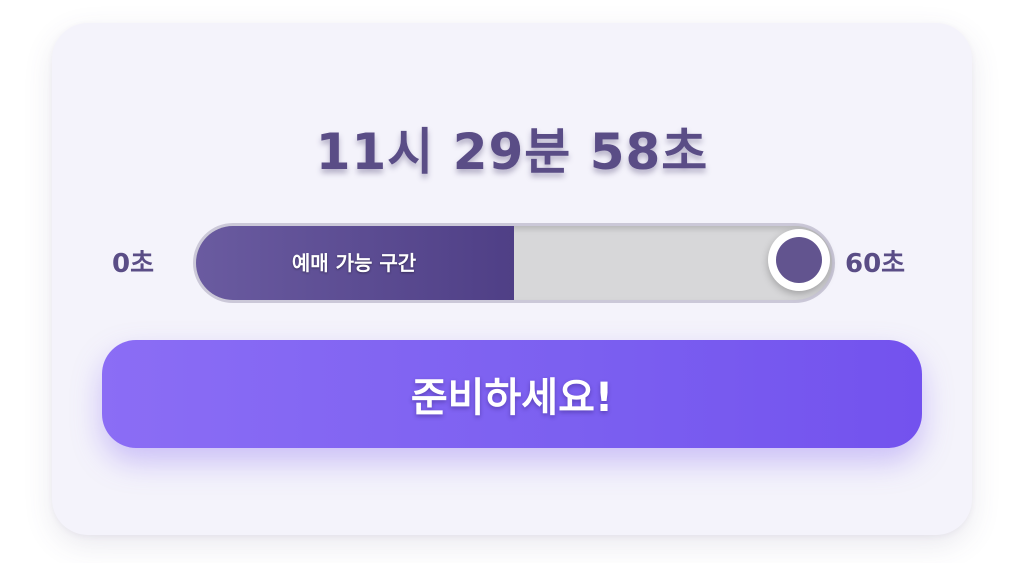  What do you see at coordinates (875, 264) in the screenshot?
I see `slider-max-label: 60초` at bounding box center [875, 264].